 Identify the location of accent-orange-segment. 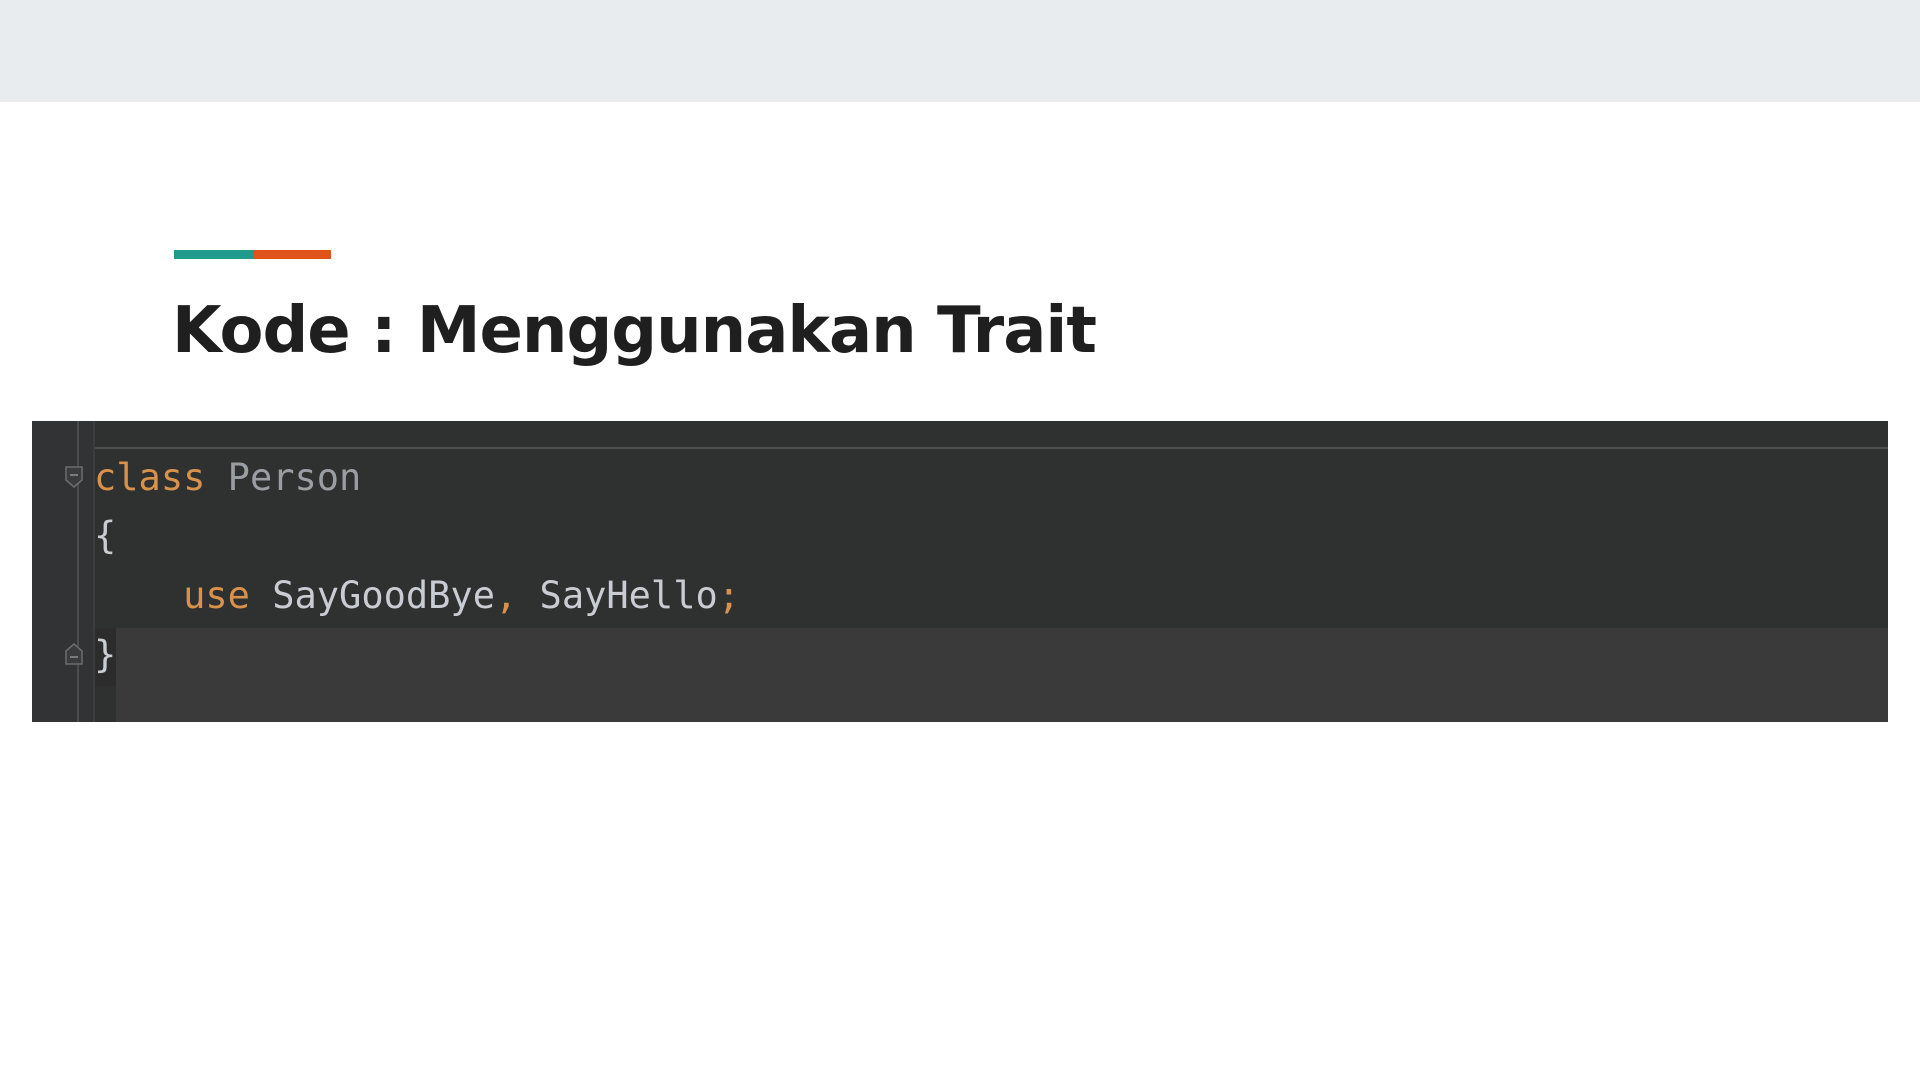
(292, 254).